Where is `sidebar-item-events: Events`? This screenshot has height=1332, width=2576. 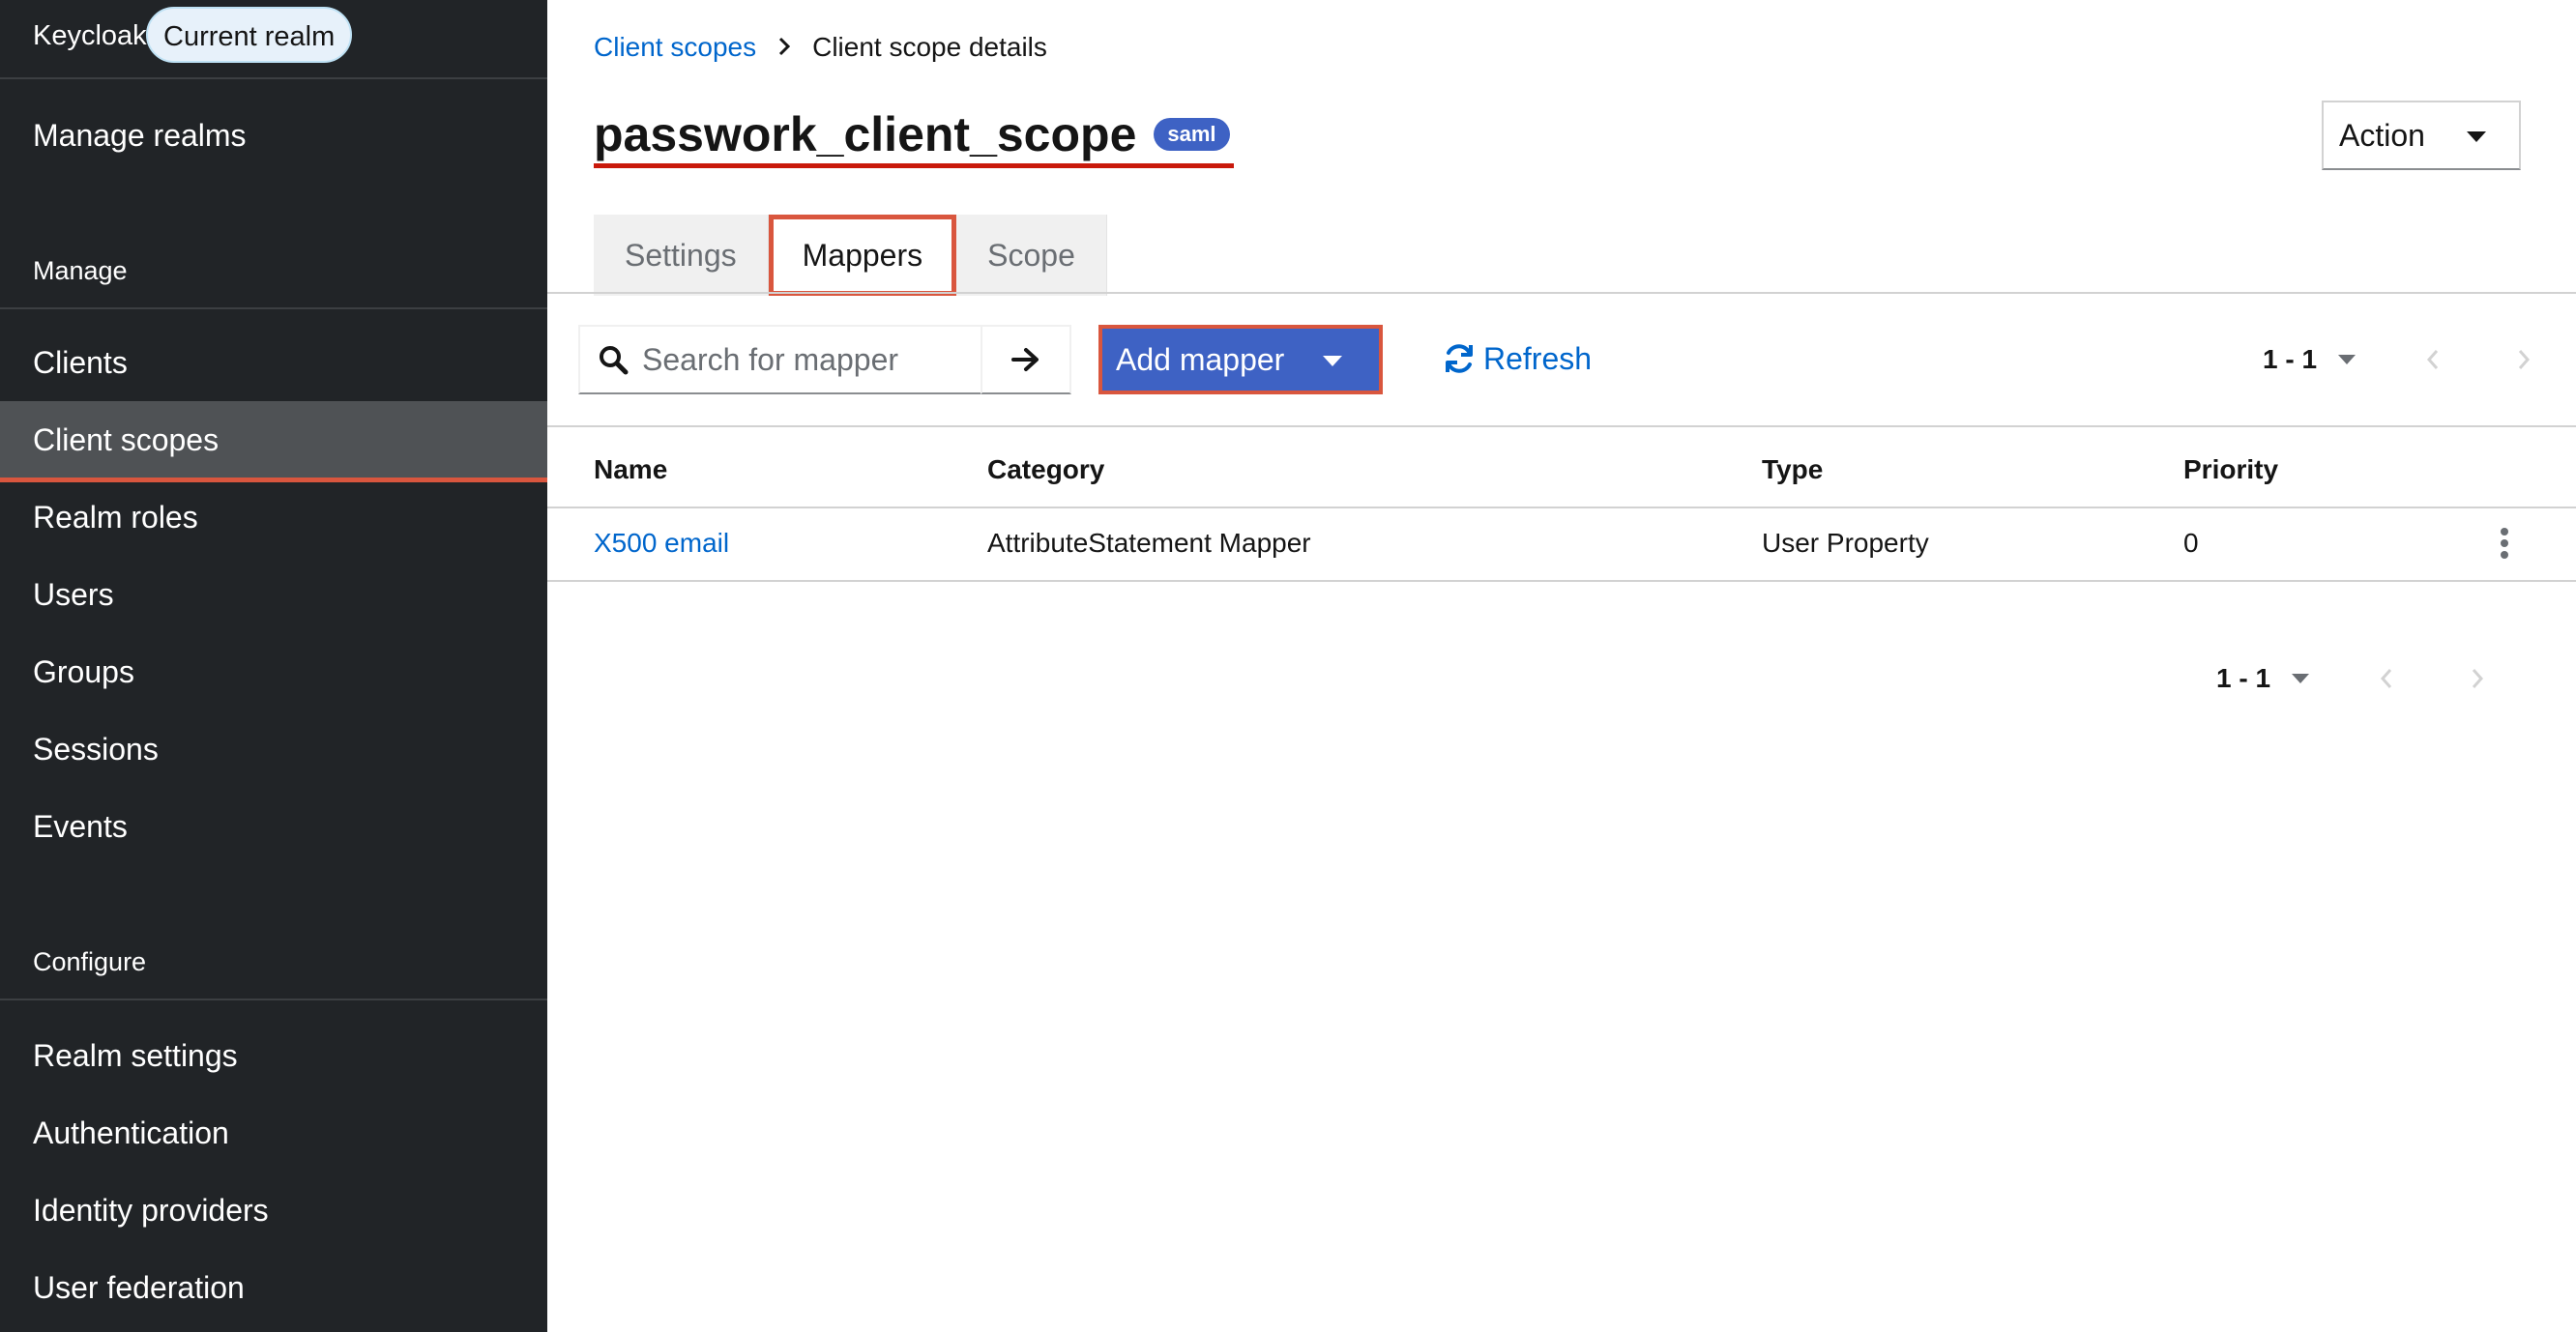 sidebar-item-events: Events is located at coordinates (273, 826).